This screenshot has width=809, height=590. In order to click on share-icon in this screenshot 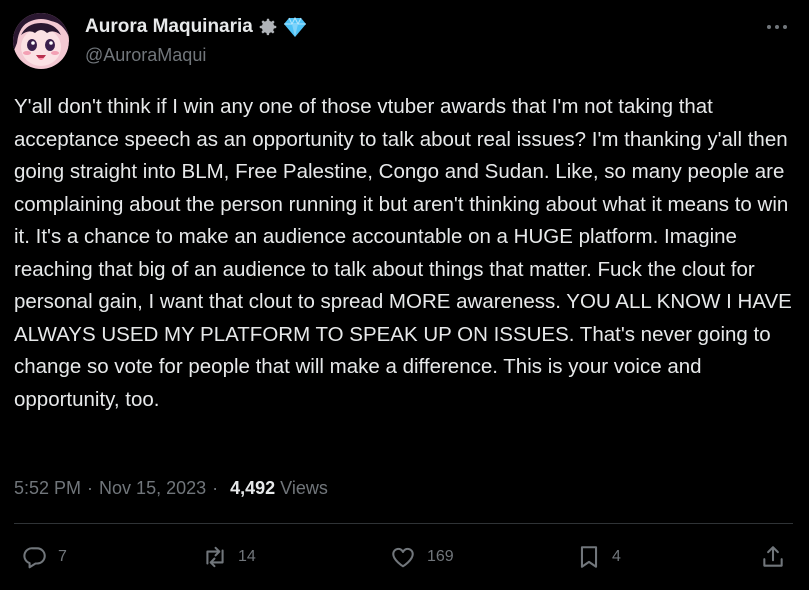, I will do `click(773, 557)`.